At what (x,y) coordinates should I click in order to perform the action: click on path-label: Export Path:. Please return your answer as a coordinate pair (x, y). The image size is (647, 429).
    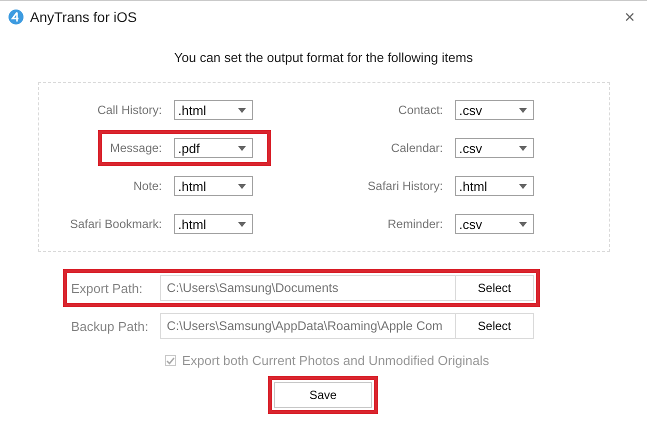
    Looking at the image, I should click on (107, 288).